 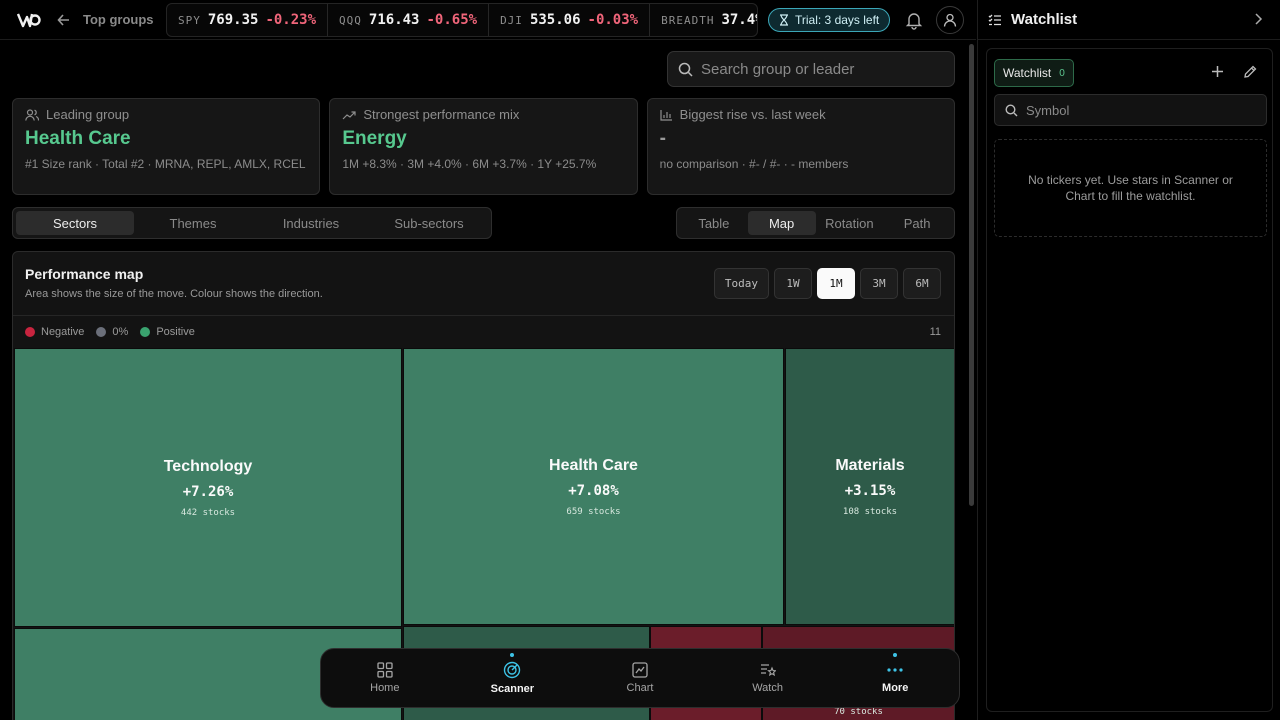 I want to click on tile-name: Health Care, so click(x=593, y=465).